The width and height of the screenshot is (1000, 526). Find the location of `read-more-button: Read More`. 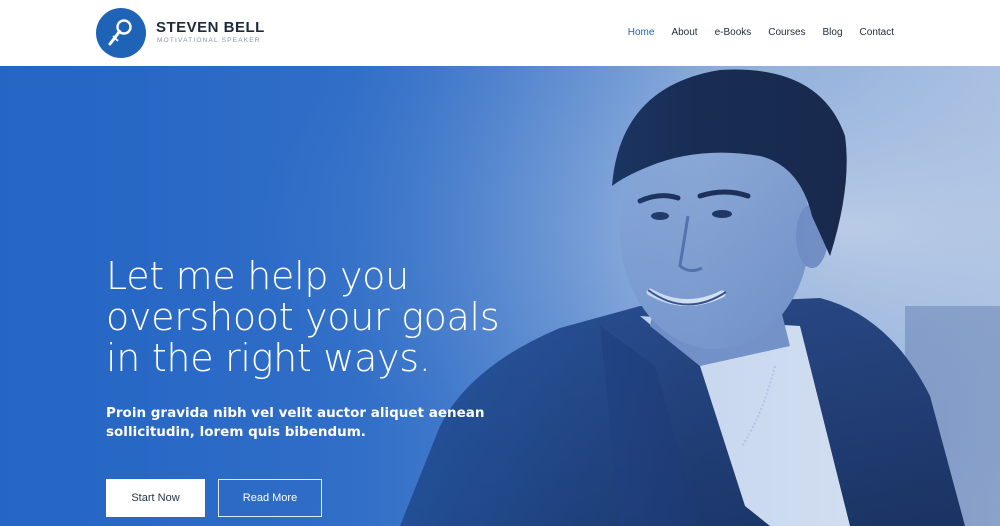

read-more-button: Read More is located at coordinates (270, 498).